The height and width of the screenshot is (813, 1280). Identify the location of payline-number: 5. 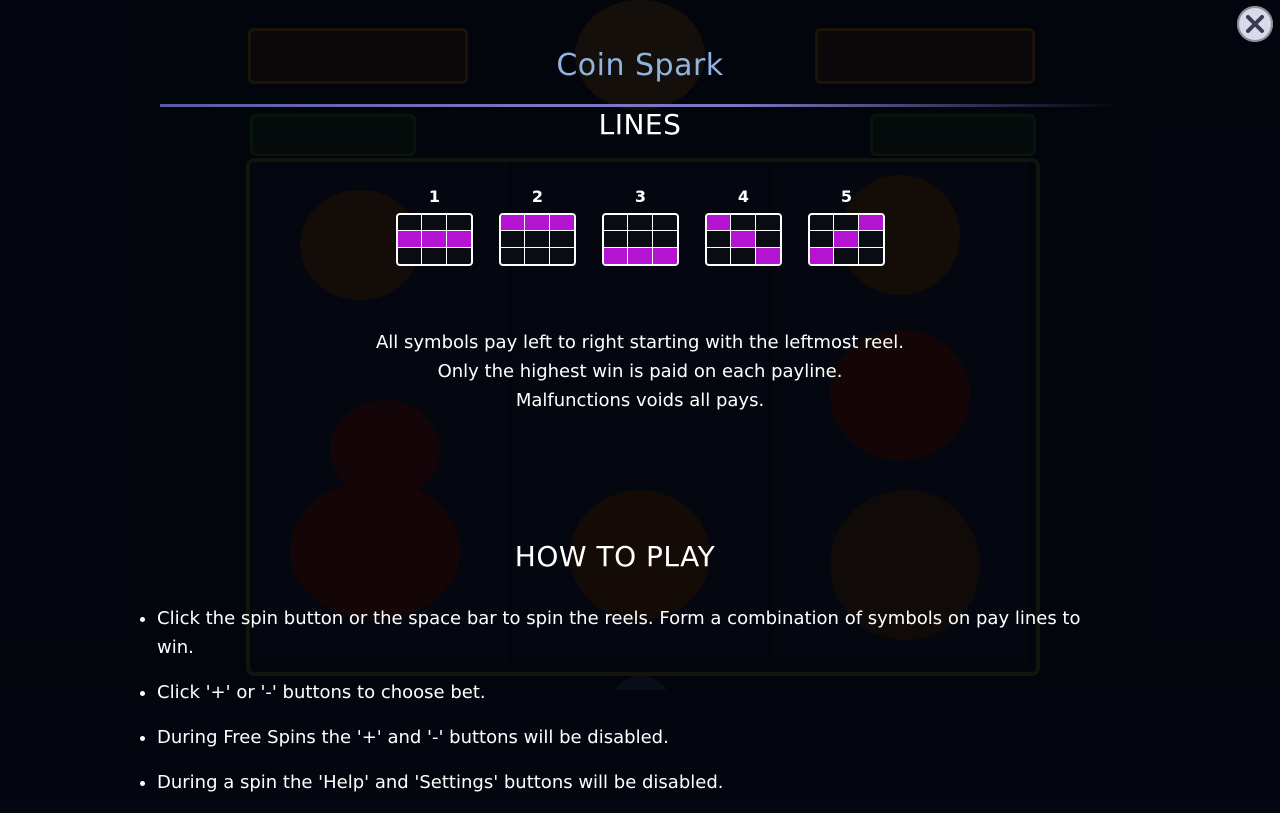
(846, 196).